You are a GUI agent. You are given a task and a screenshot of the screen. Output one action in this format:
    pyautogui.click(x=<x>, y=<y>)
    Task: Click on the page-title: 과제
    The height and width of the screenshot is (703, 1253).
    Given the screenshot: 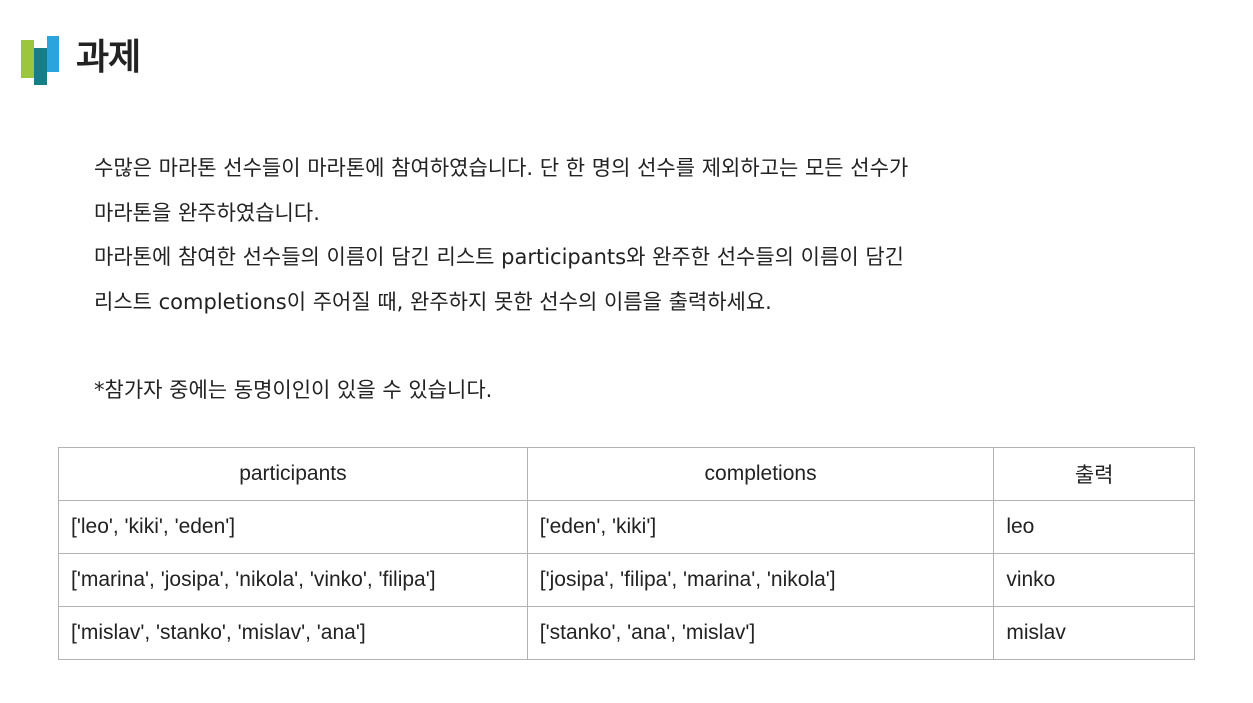 What is the action you would take?
    pyautogui.click(x=108, y=57)
    